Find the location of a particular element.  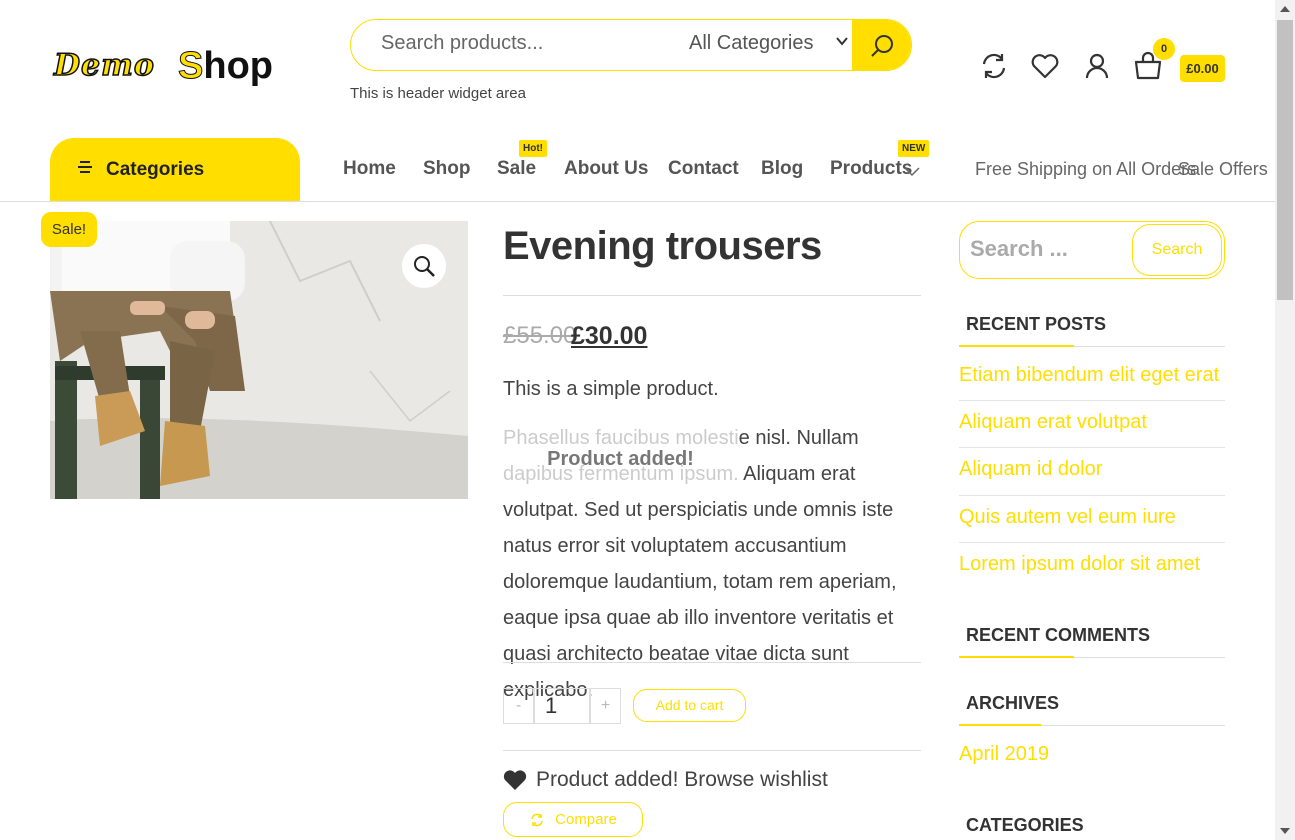

product-title: Evening trousers is located at coordinates (662, 246).